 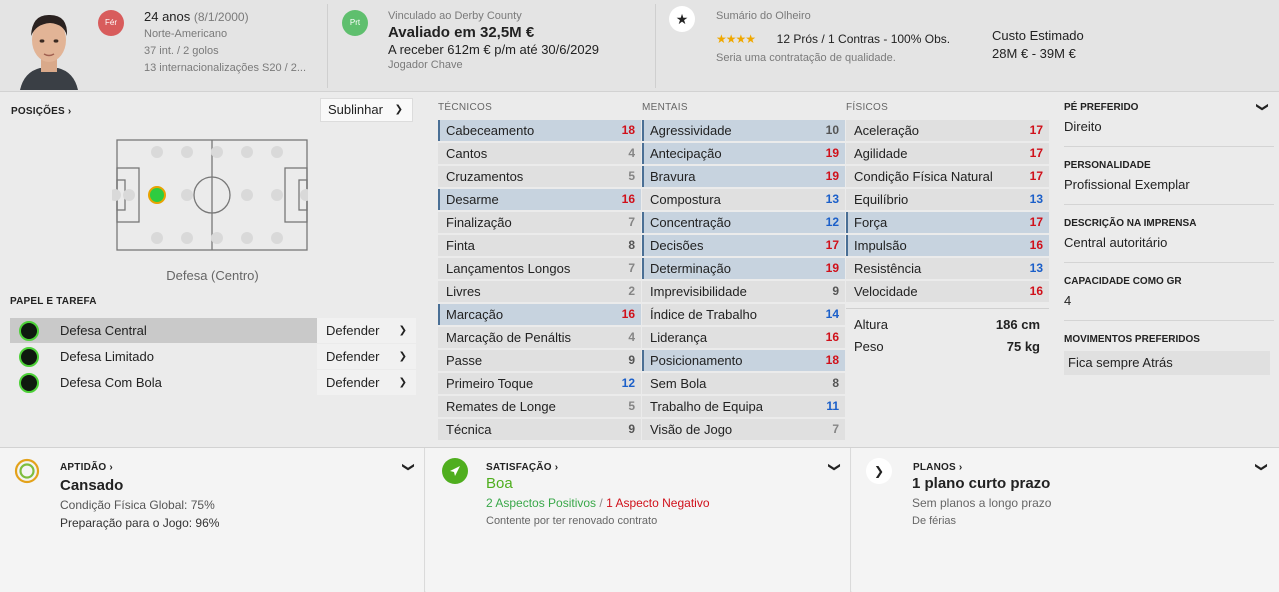 I want to click on plans-title: PLANOS ›, so click(x=937, y=467).